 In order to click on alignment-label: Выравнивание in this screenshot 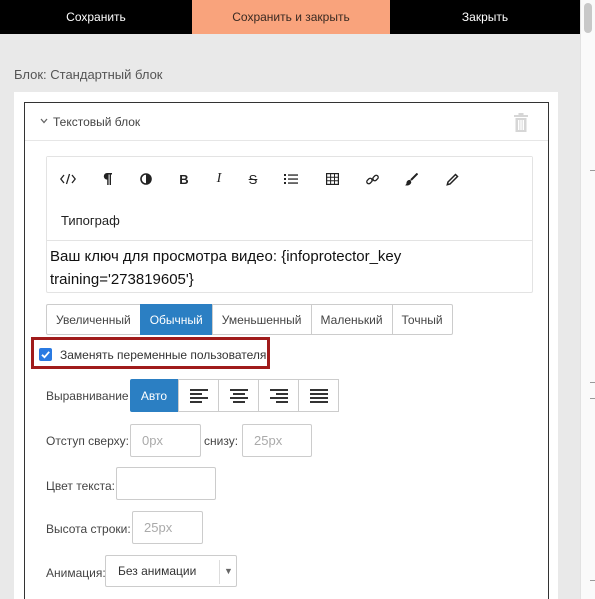, I will do `click(87, 396)`.